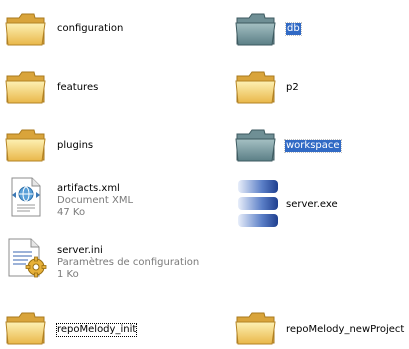 This screenshot has height=349, width=409. What do you see at coordinates (78, 87) in the screenshot?
I see `item-label: features` at bounding box center [78, 87].